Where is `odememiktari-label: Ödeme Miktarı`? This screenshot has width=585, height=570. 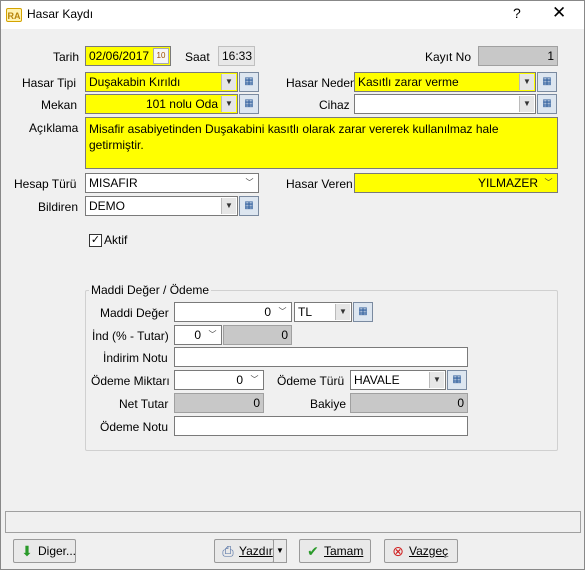 odememiktari-label: Ödeme Miktarı is located at coordinates (130, 381).